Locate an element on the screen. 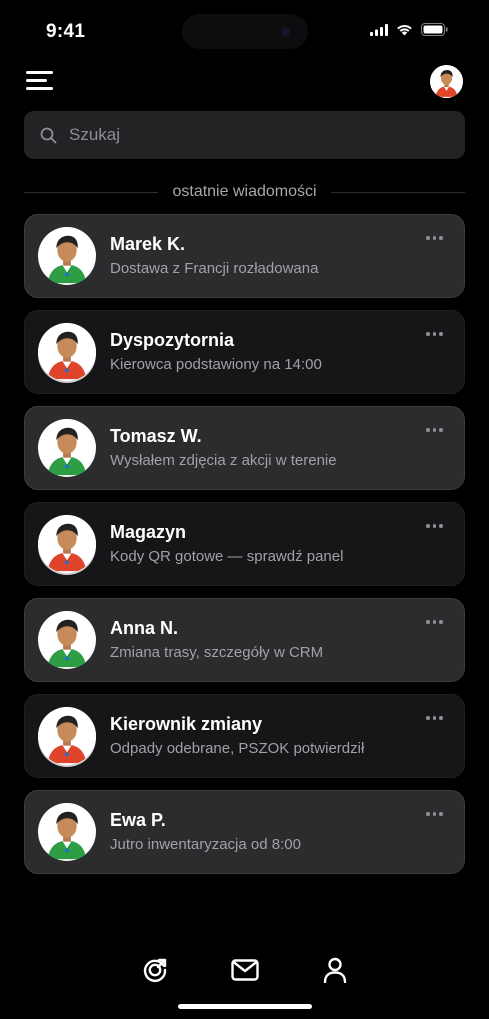  search-bar is located at coordinates (244, 135).